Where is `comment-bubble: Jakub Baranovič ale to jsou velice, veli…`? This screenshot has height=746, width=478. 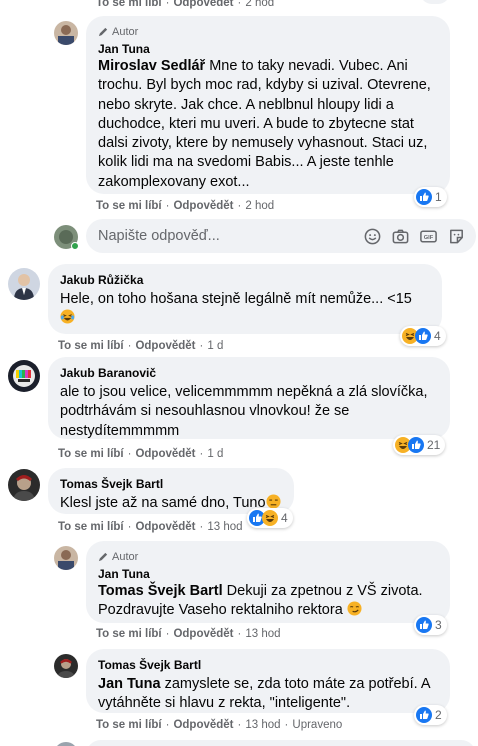
comment-bubble: Jakub Baranovič ale to jsou velice, veli… is located at coordinates (249, 398).